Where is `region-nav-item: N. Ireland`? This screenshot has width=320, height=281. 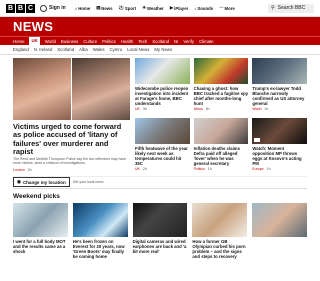 region-nav-item: N. Ireland is located at coordinates (43, 49).